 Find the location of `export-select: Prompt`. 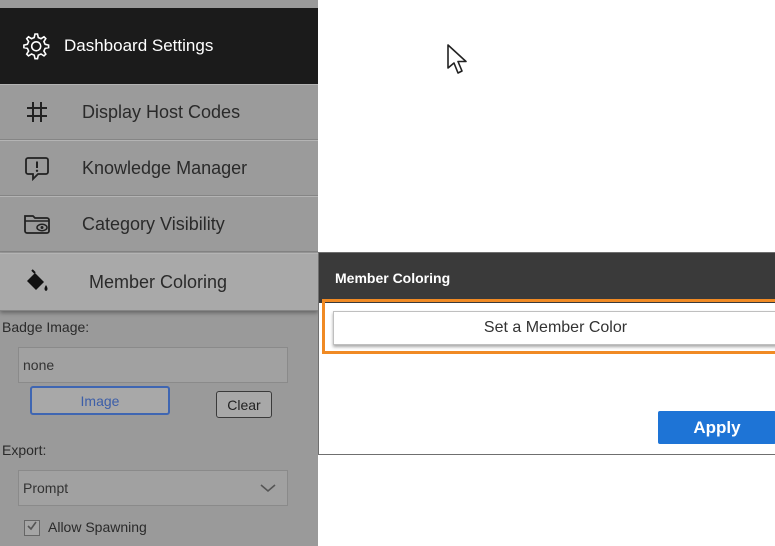

export-select: Prompt is located at coordinates (153, 488).